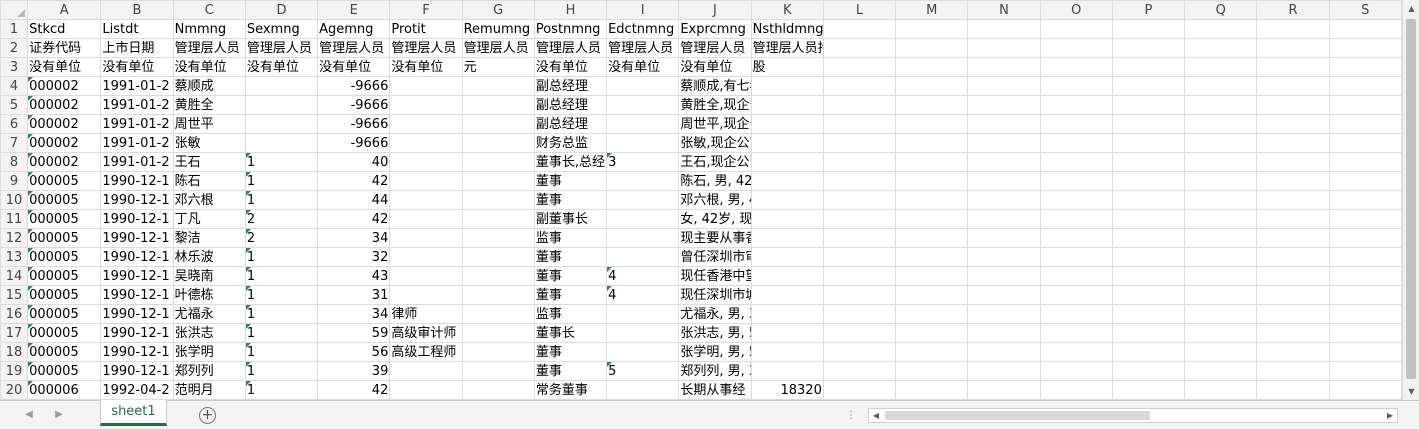  Describe the element at coordinates (1004, 276) in the screenshot. I see `cell-n14` at that location.